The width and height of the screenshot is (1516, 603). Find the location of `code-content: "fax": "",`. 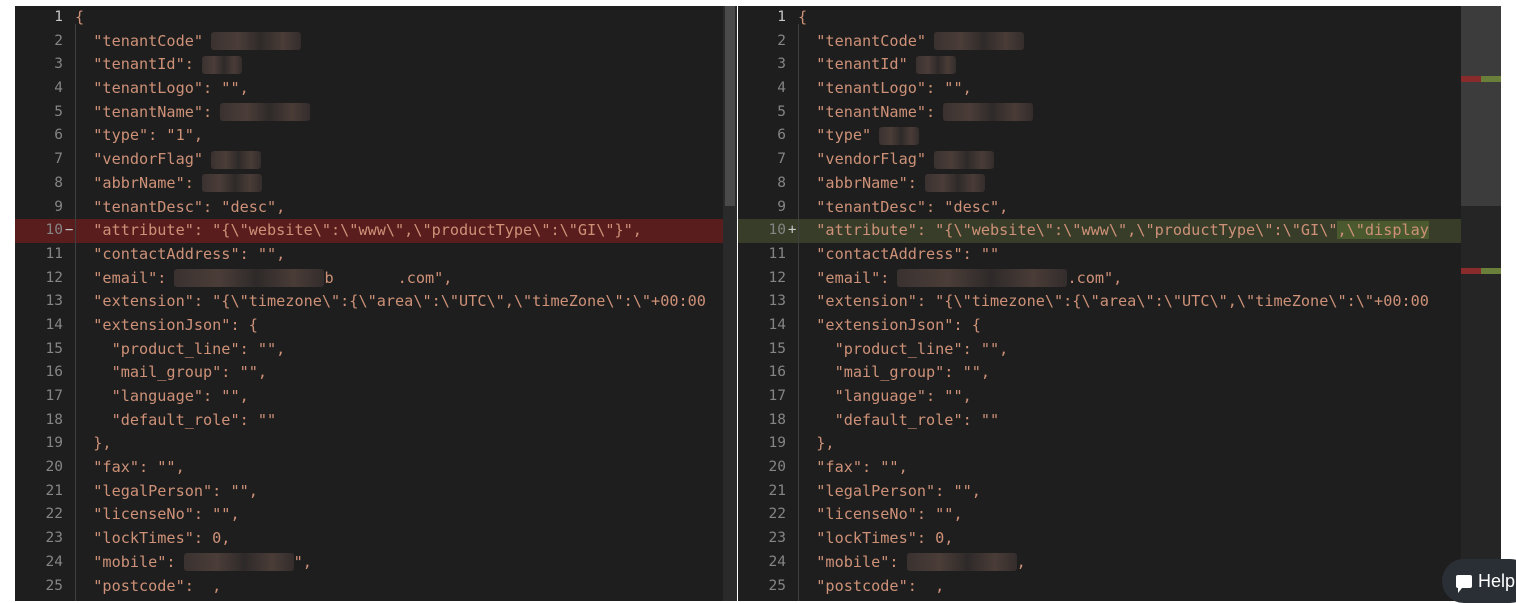

code-content: "fax": "", is located at coordinates (853, 467).